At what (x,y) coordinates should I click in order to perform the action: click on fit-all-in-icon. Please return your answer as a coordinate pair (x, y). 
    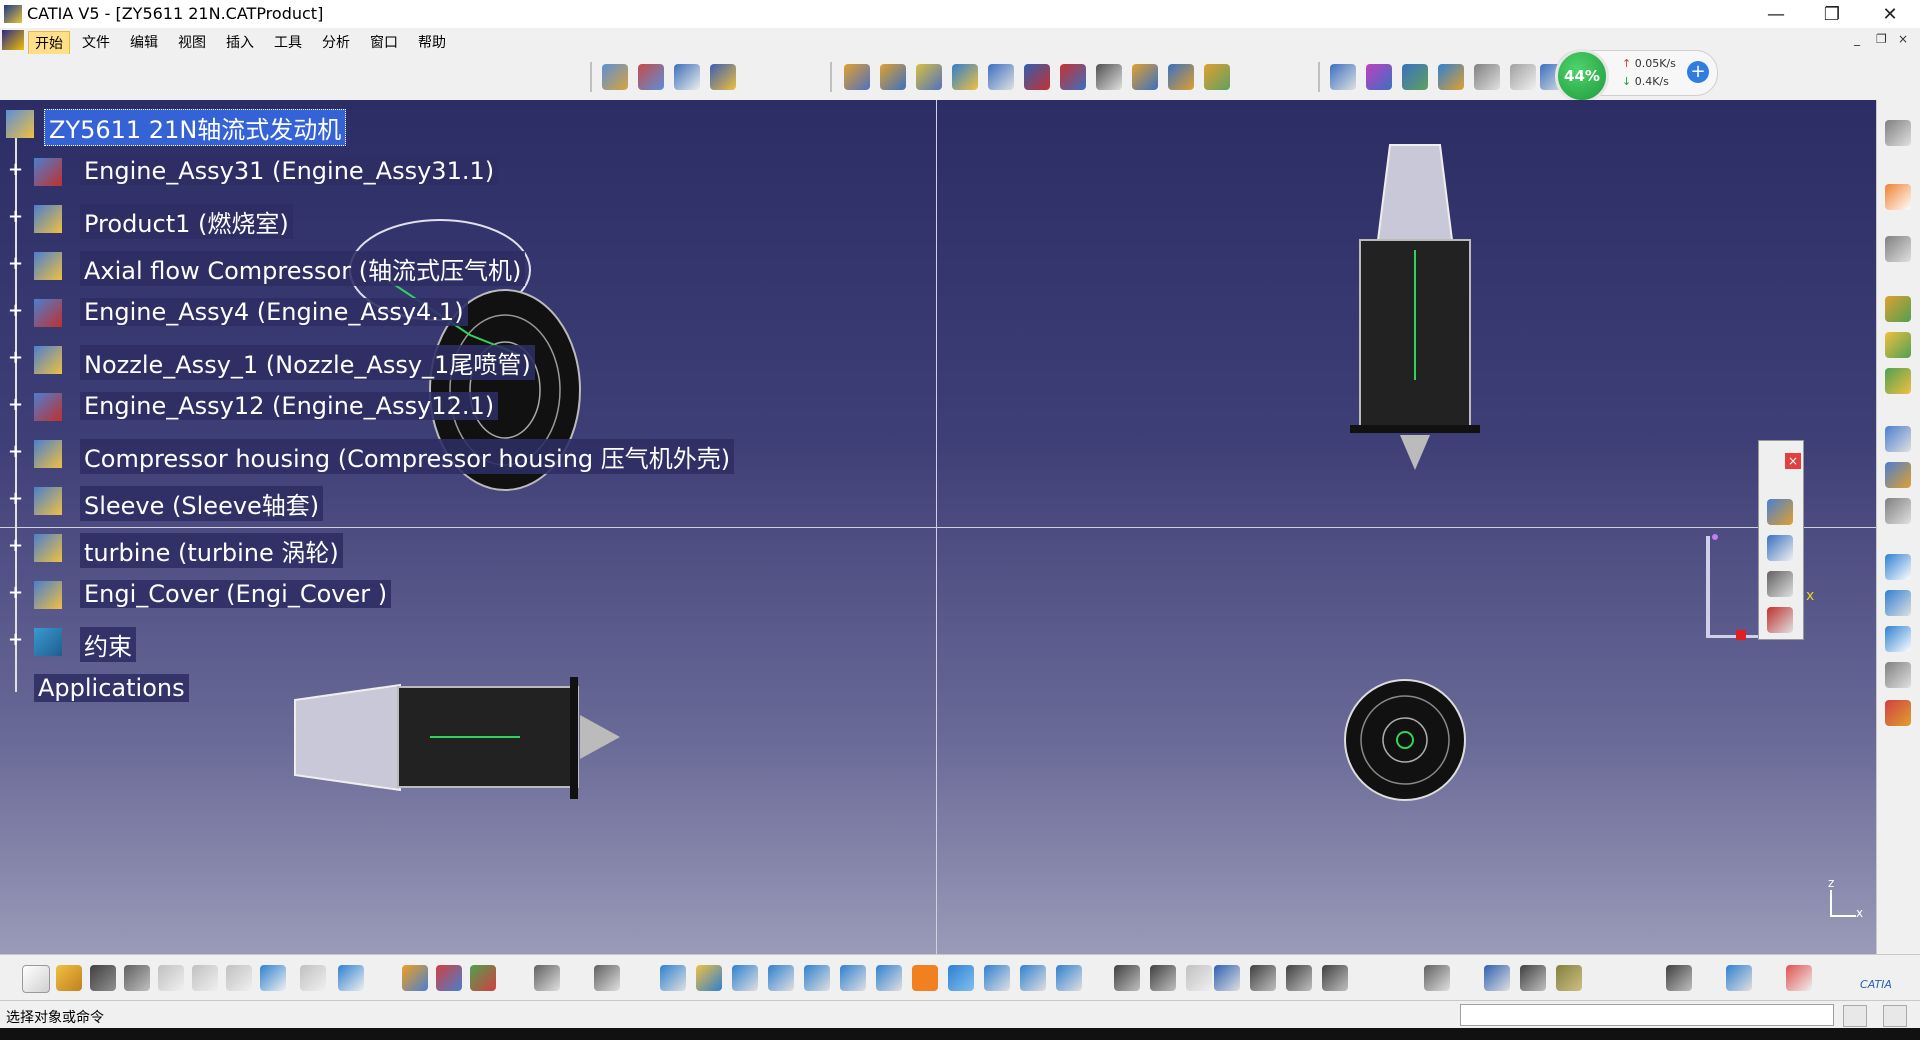
    Looking at the image, I should click on (709, 978).